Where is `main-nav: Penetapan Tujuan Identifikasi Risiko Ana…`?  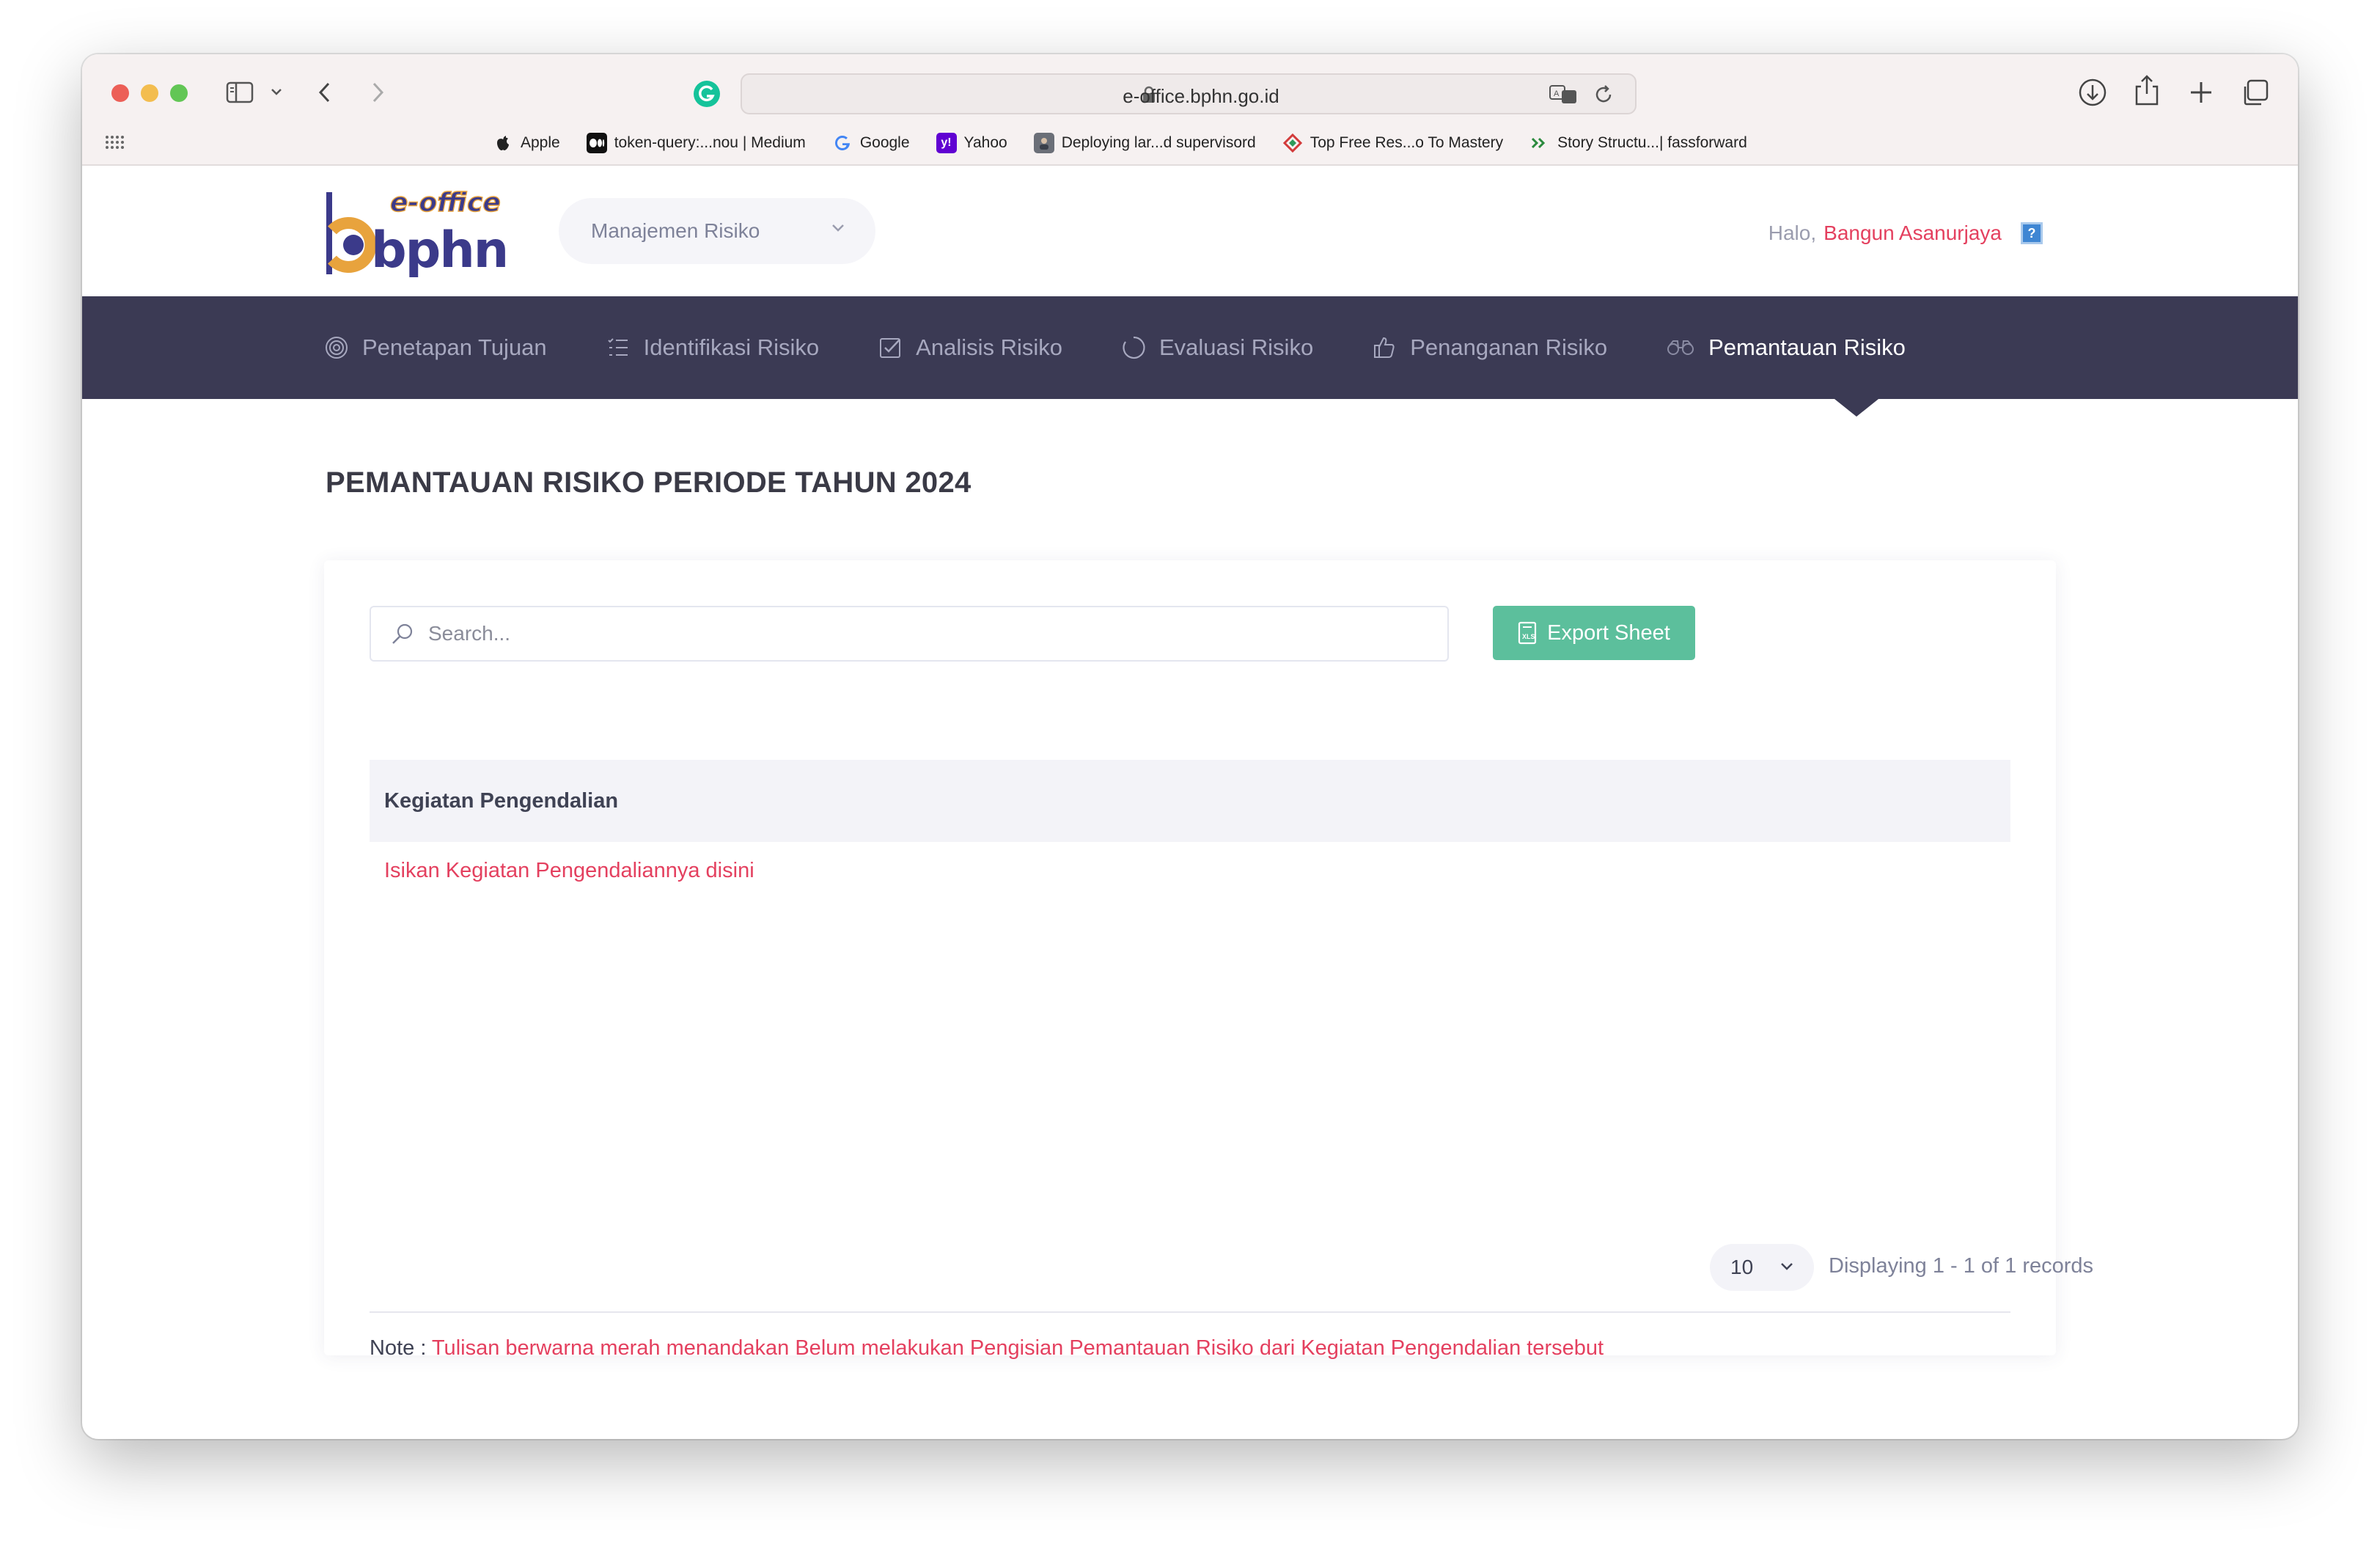
main-nav: Penetapan Tujuan Identifikasi Risiko Ana… is located at coordinates (1190, 347).